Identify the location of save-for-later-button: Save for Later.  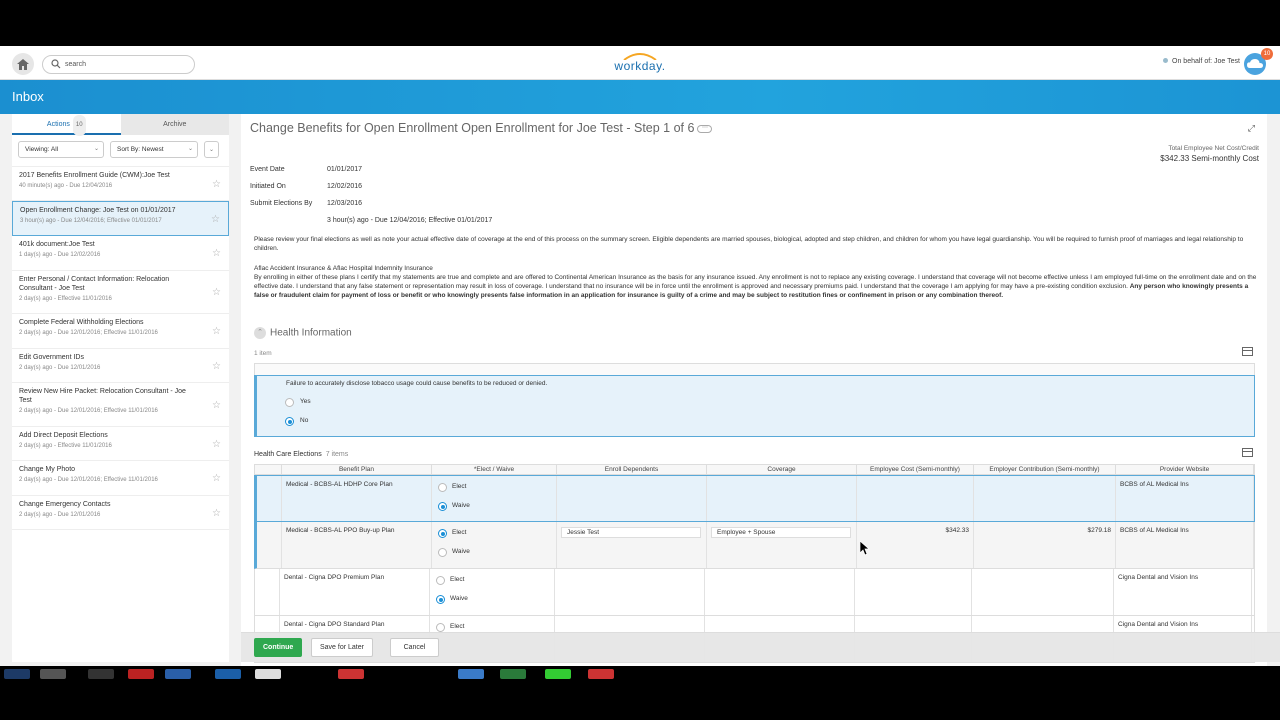
(342, 647).